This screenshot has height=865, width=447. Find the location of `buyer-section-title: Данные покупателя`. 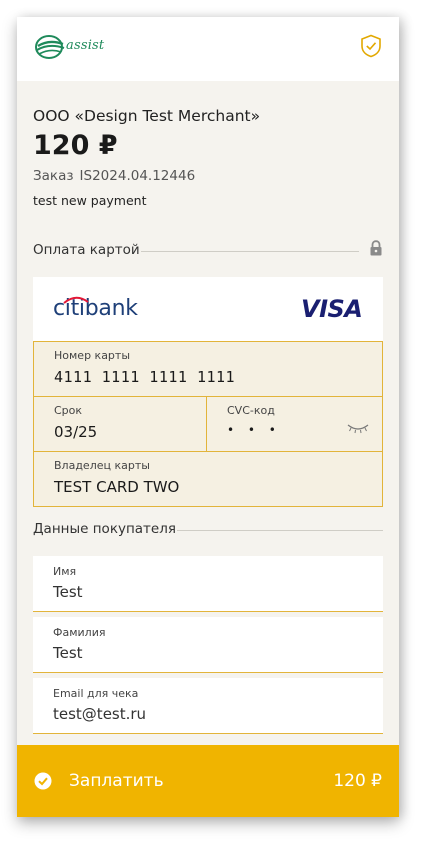

buyer-section-title: Данные покупателя is located at coordinates (104, 529).